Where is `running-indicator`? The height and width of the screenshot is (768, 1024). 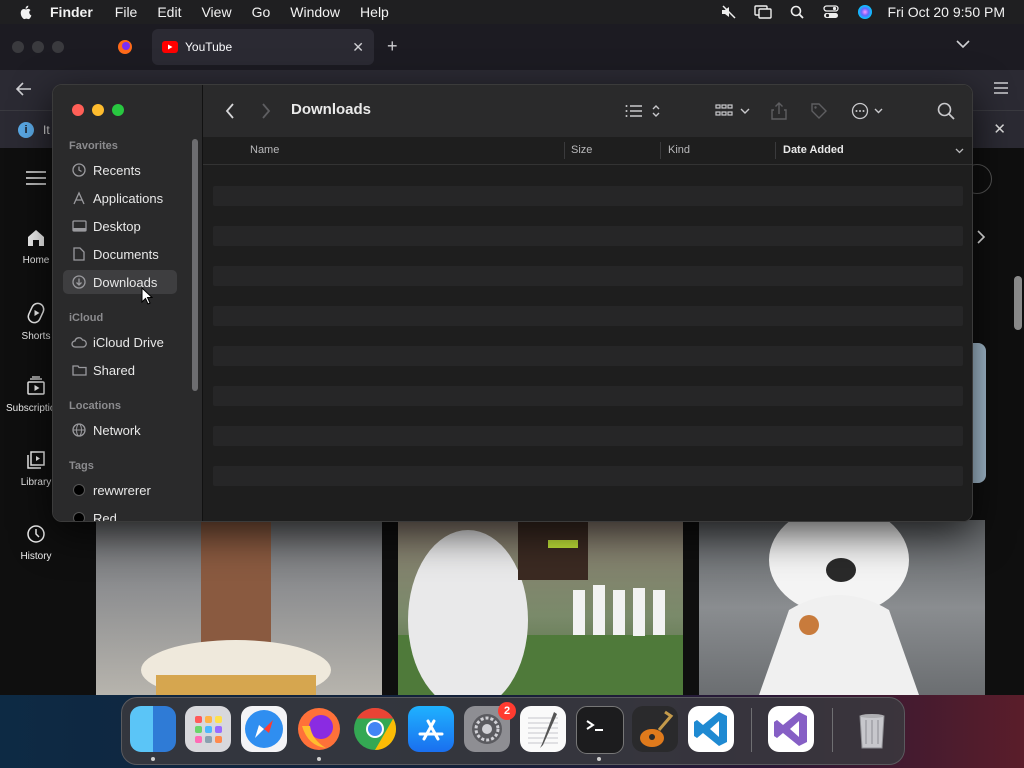
running-indicator is located at coordinates (319, 759).